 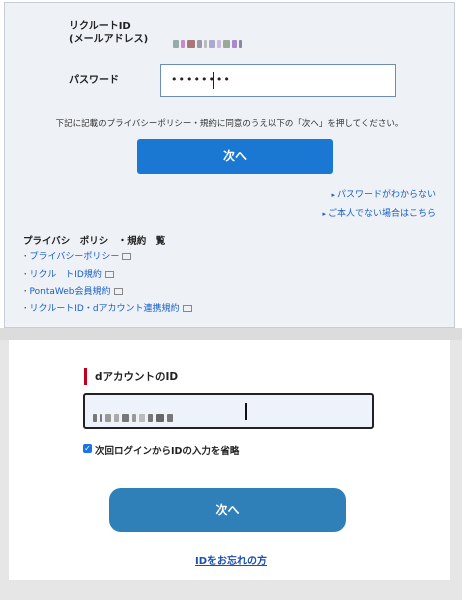 What do you see at coordinates (235, 156) in the screenshot?
I see `next-button: 次へ` at bounding box center [235, 156].